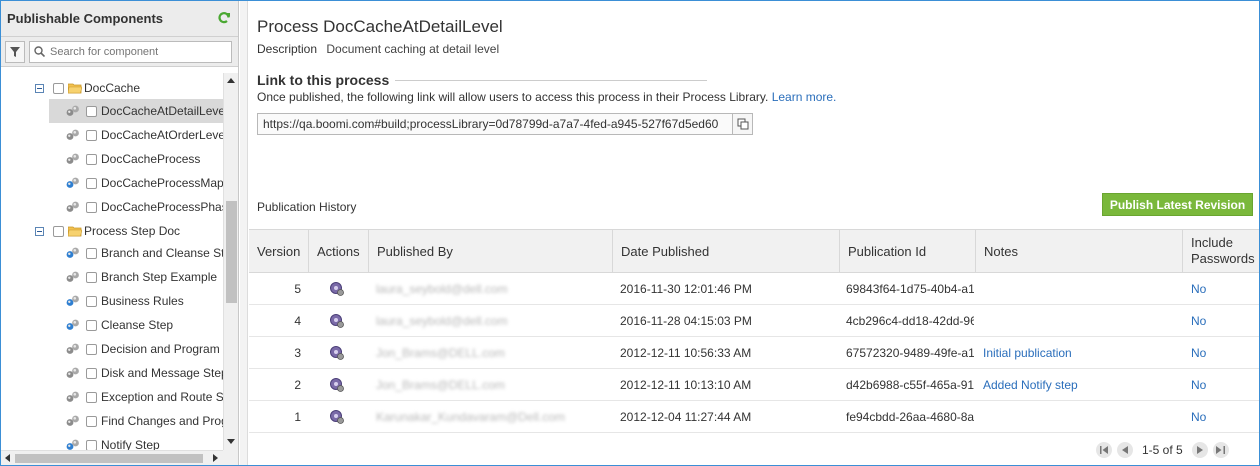 Image resolution: width=1260 pixels, height=466 pixels. I want to click on tree-item: DocCacheAtOrderLevel, so click(136, 135).